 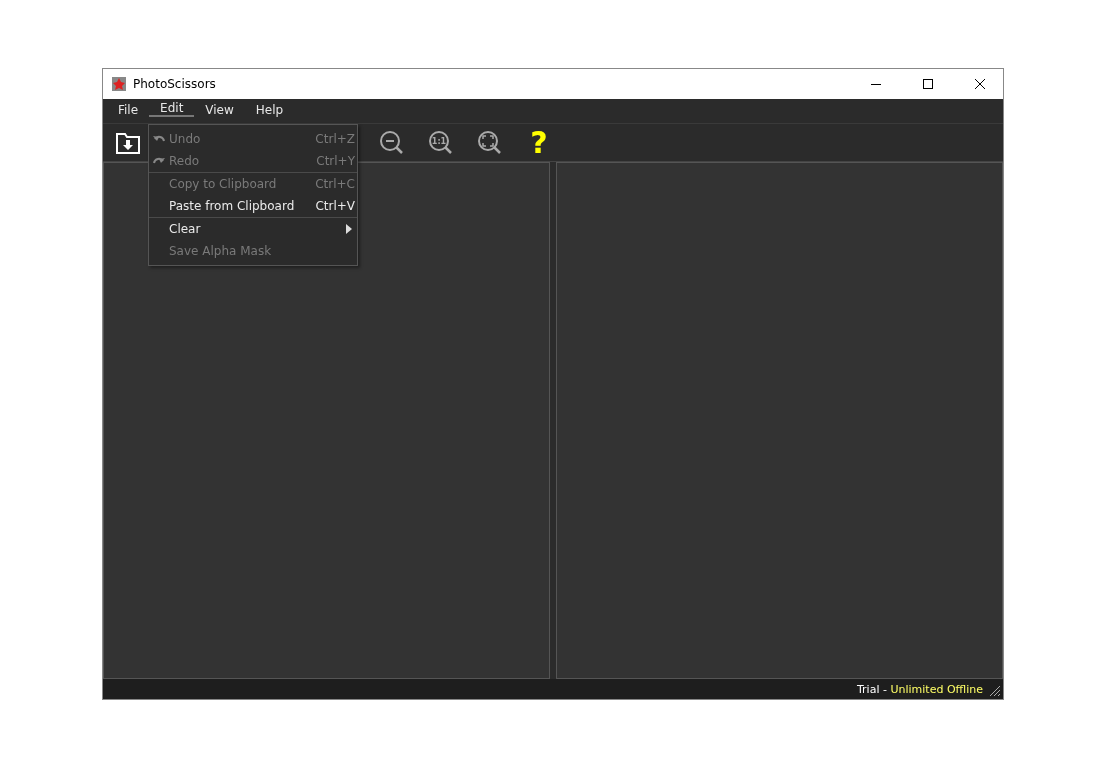 What do you see at coordinates (172, 109) in the screenshot?
I see `menu-item: Edit` at bounding box center [172, 109].